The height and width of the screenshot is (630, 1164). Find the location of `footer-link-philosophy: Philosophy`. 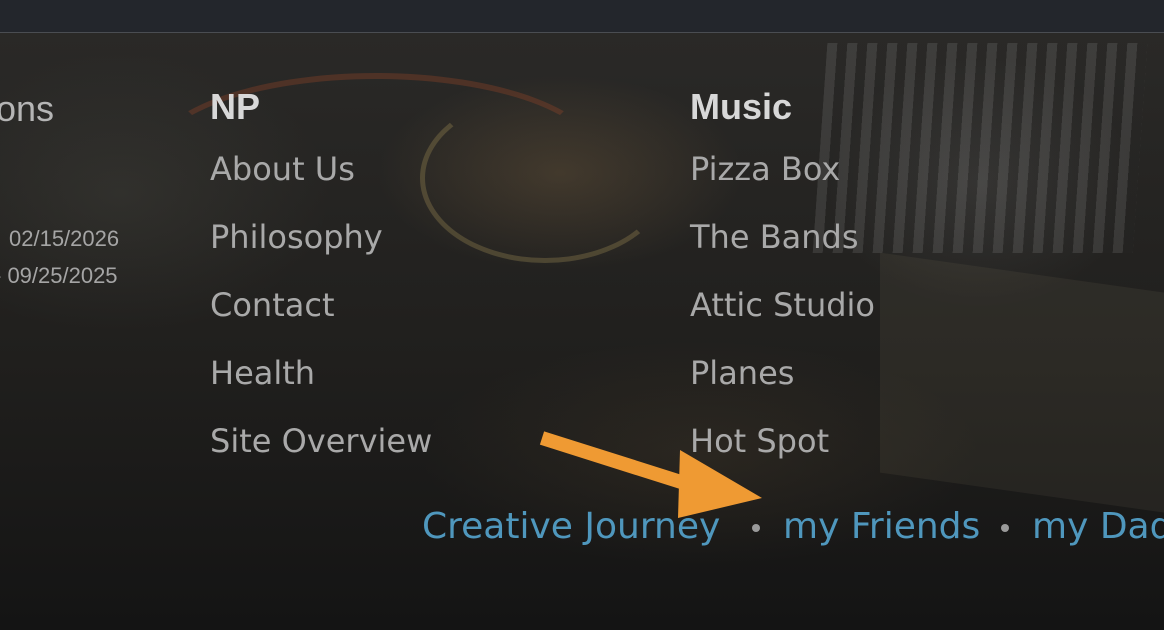

footer-link-philosophy: Philosophy is located at coordinates (296, 237).